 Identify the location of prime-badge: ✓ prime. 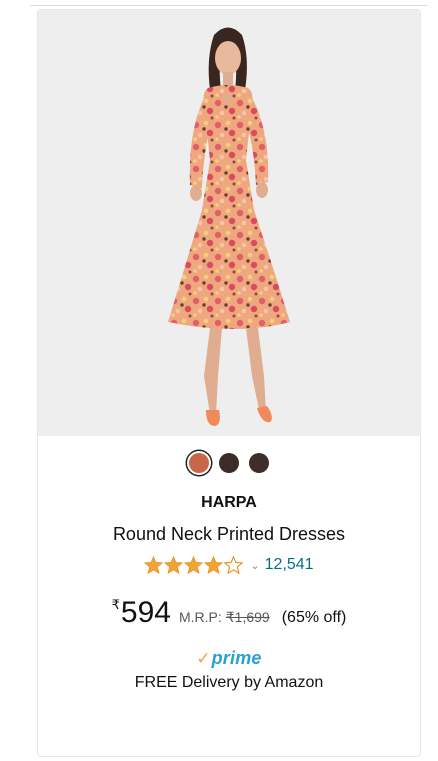
(229, 658).